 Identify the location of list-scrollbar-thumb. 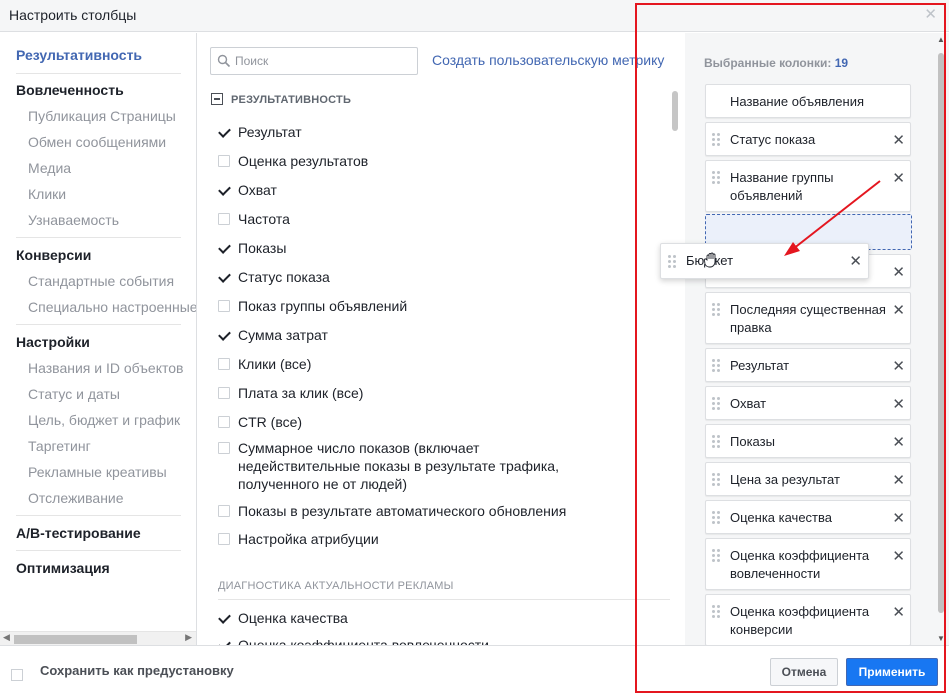
(675, 111).